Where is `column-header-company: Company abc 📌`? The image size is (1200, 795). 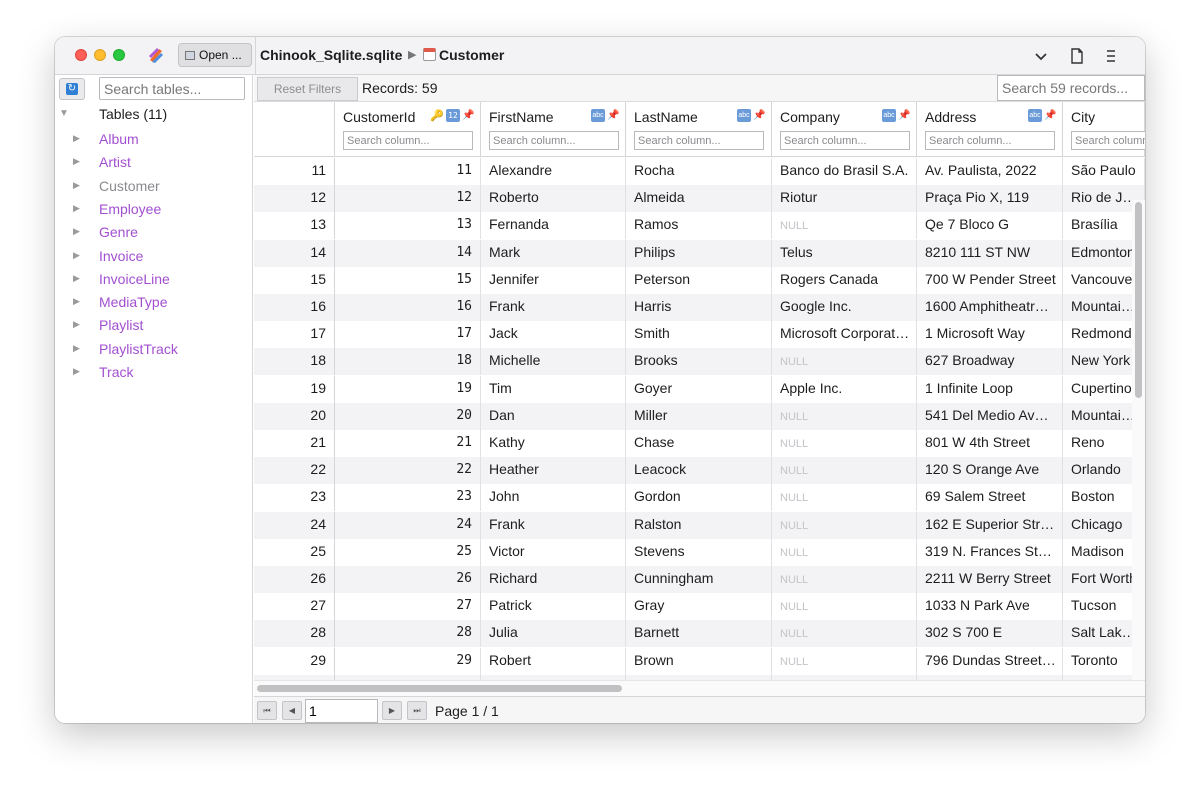 column-header-company: Company abc 📌 is located at coordinates (844, 129).